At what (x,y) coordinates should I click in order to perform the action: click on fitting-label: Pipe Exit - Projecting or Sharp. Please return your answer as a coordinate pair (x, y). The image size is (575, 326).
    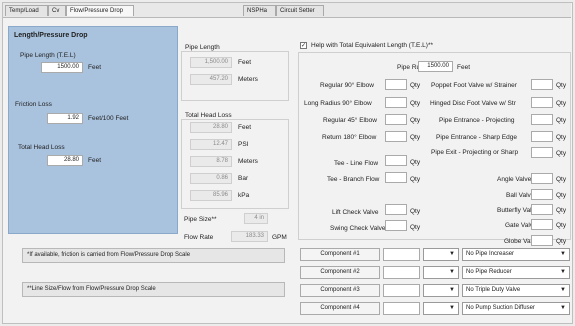
    Looking at the image, I should click on (475, 152).